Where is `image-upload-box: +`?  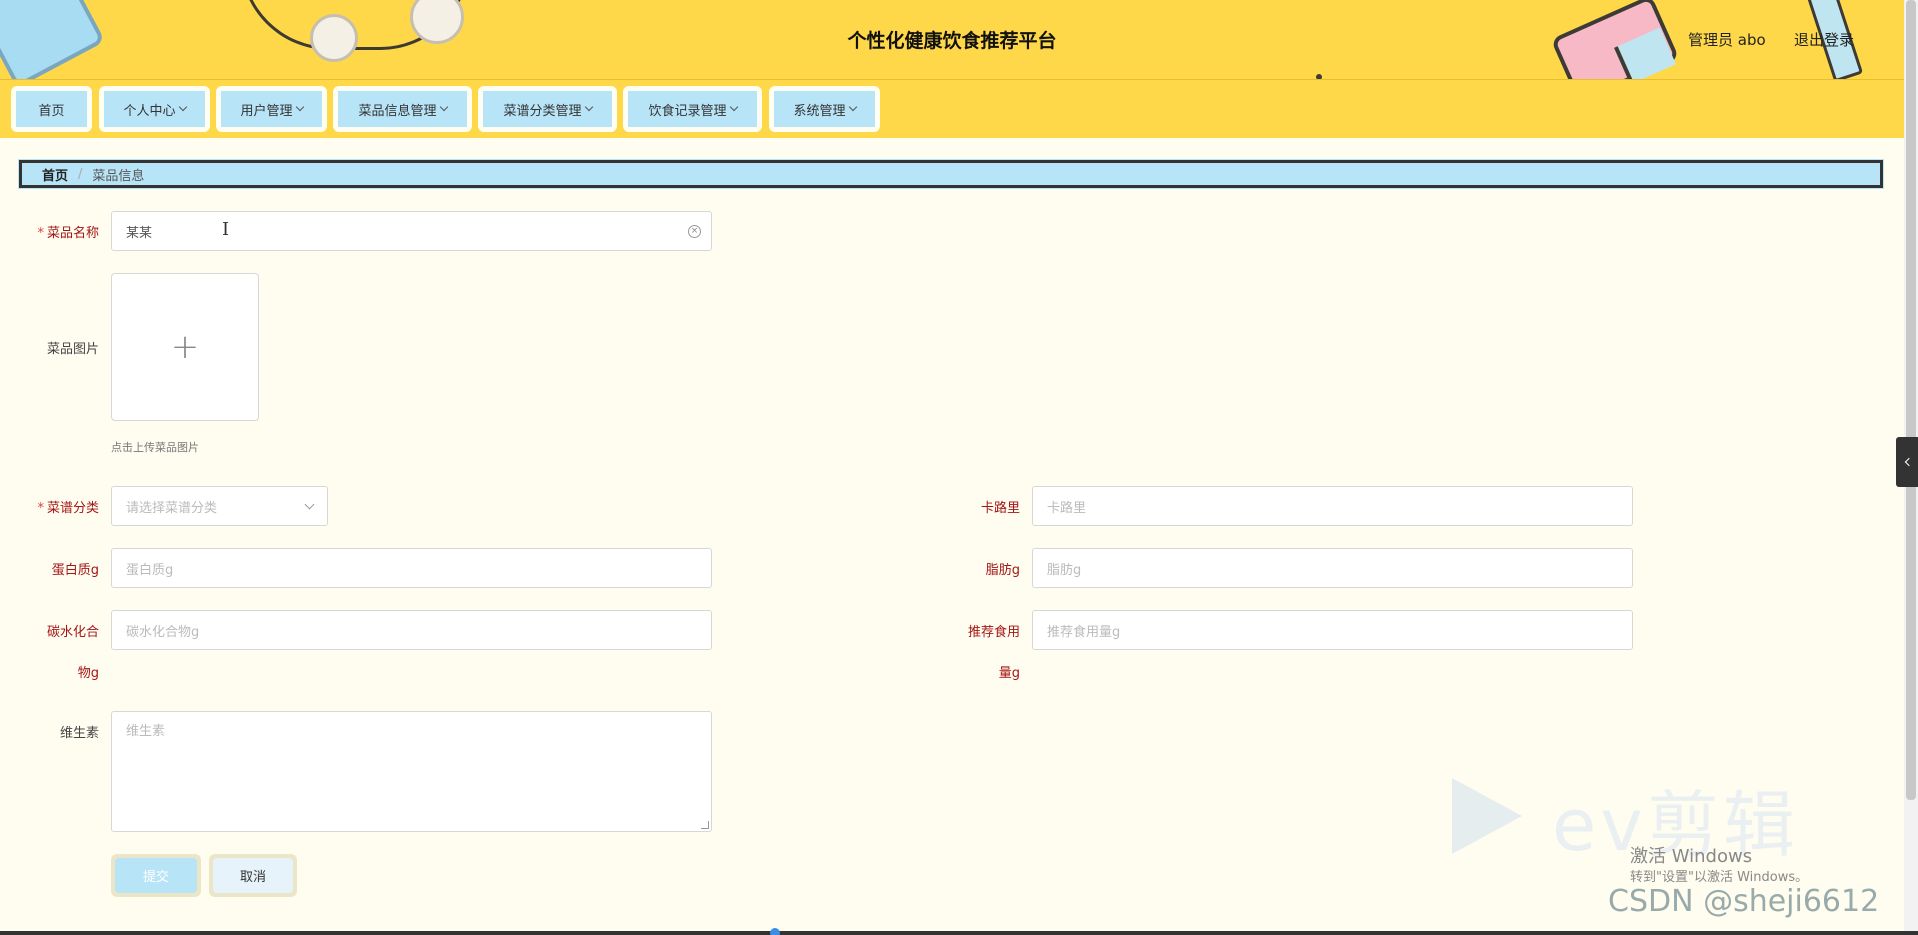 image-upload-box: + is located at coordinates (185, 347).